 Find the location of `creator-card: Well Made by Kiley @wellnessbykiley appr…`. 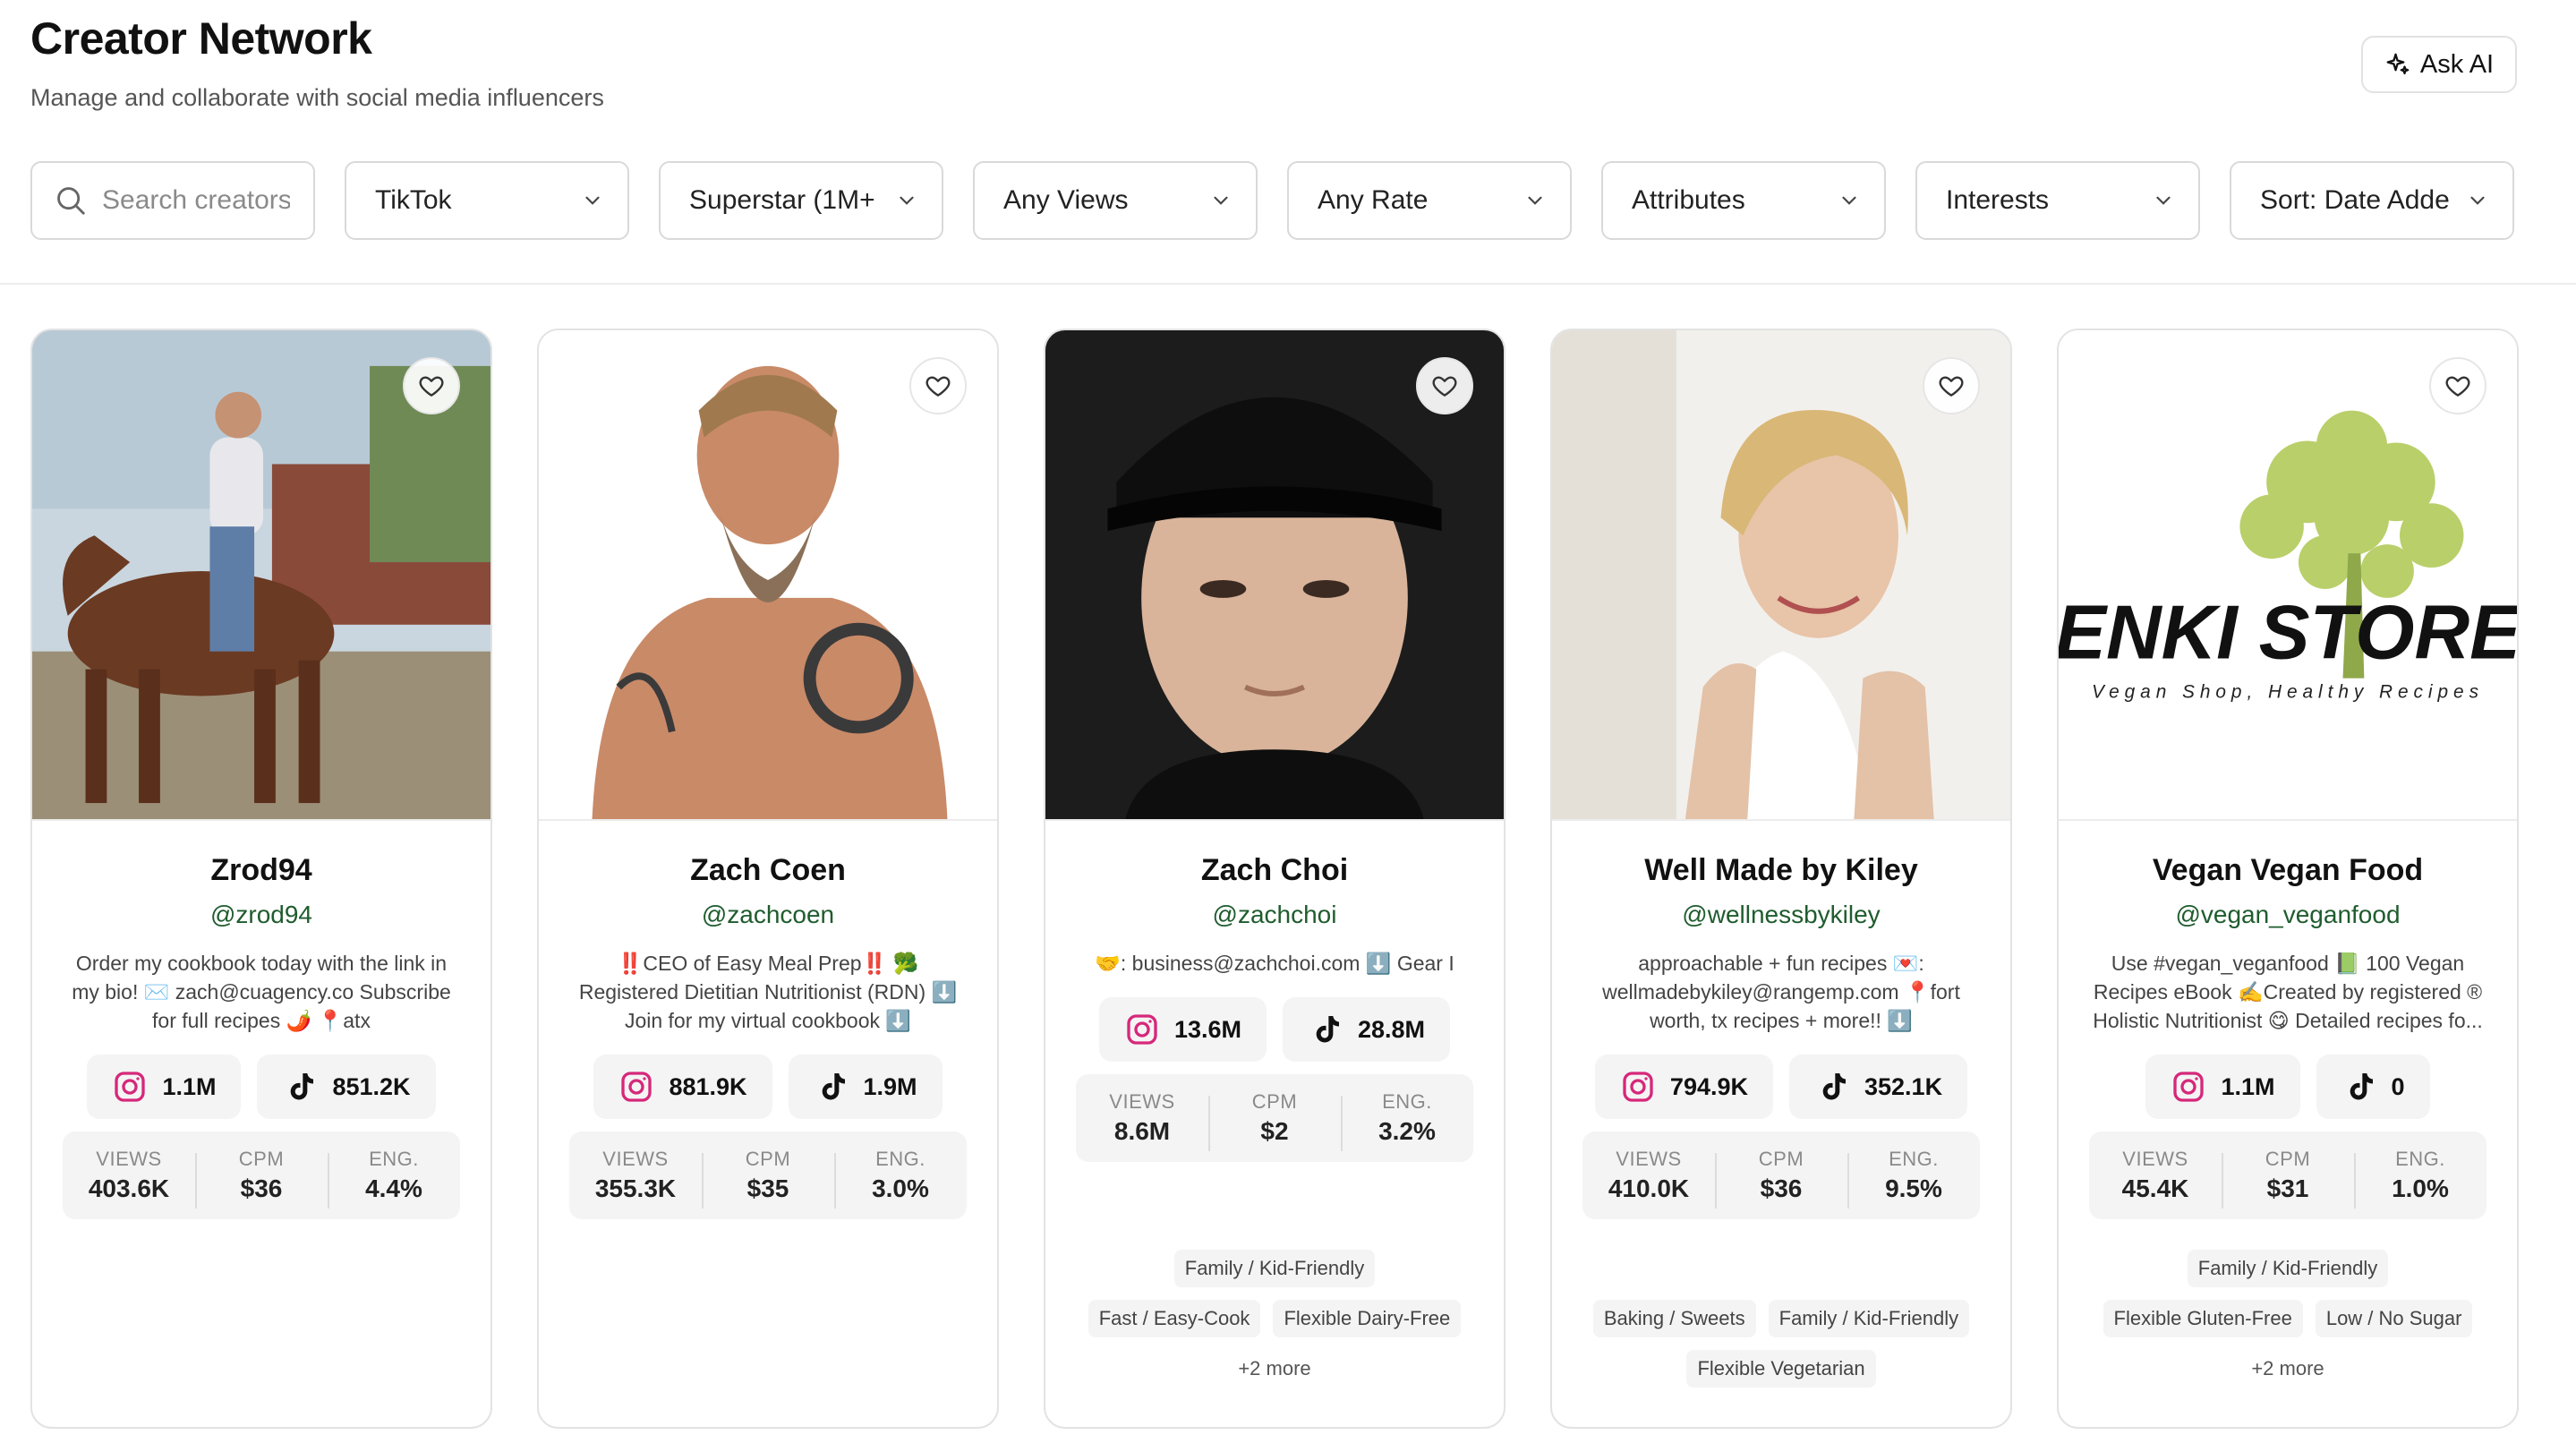

creator-card: Well Made by Kiley @wellnessbykiley appr… is located at coordinates (1781, 879).